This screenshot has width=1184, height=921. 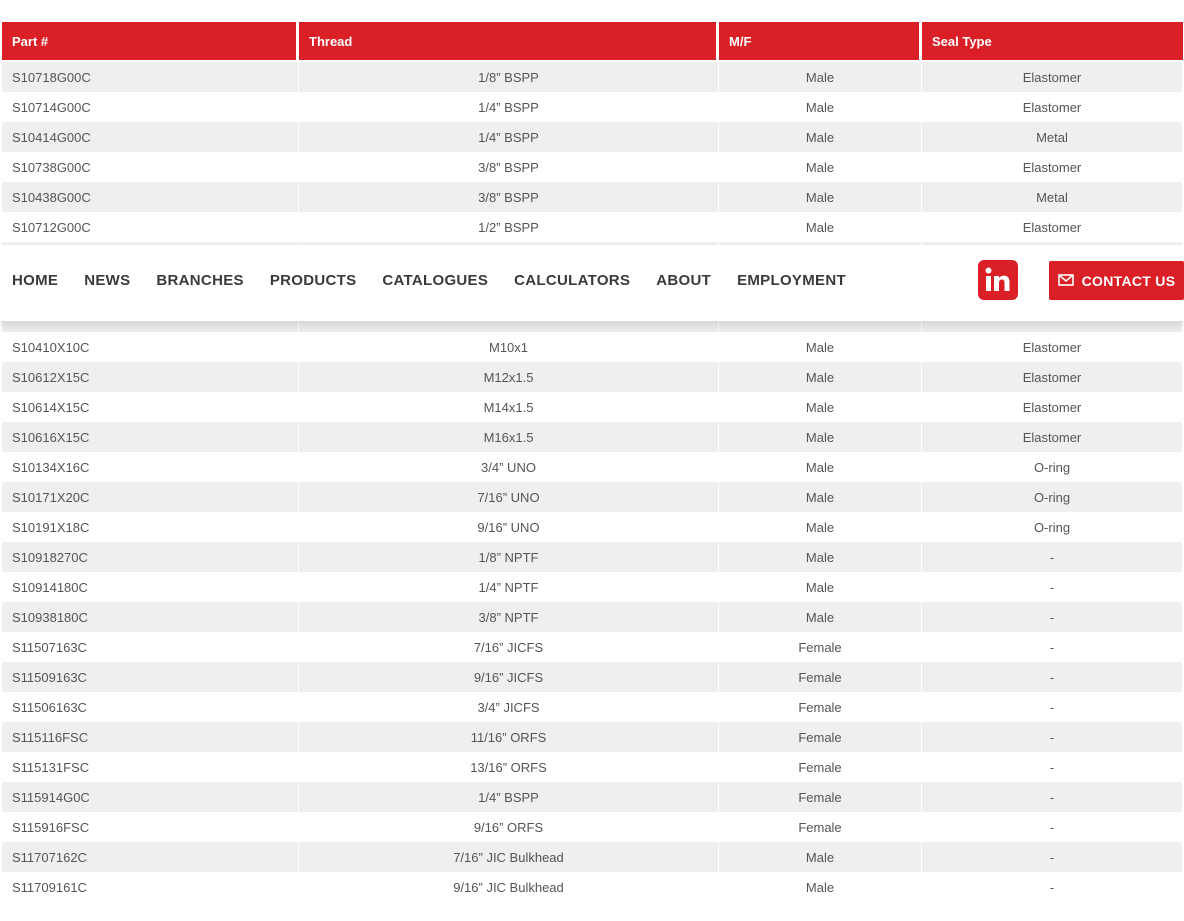 I want to click on nav-employment: EMPLOYMENT, so click(x=791, y=280).